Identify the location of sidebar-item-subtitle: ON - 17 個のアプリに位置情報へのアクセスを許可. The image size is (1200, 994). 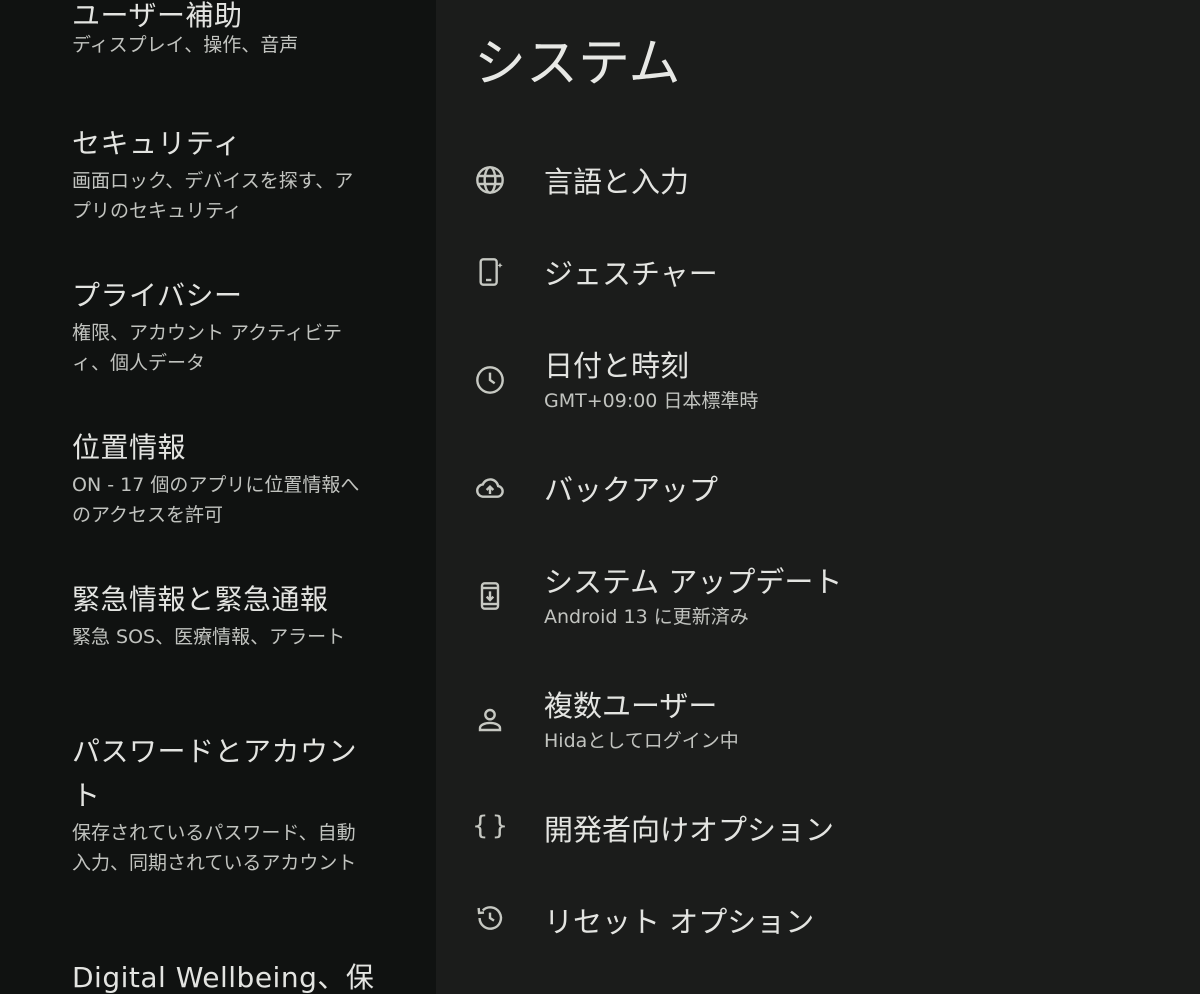
(216, 500).